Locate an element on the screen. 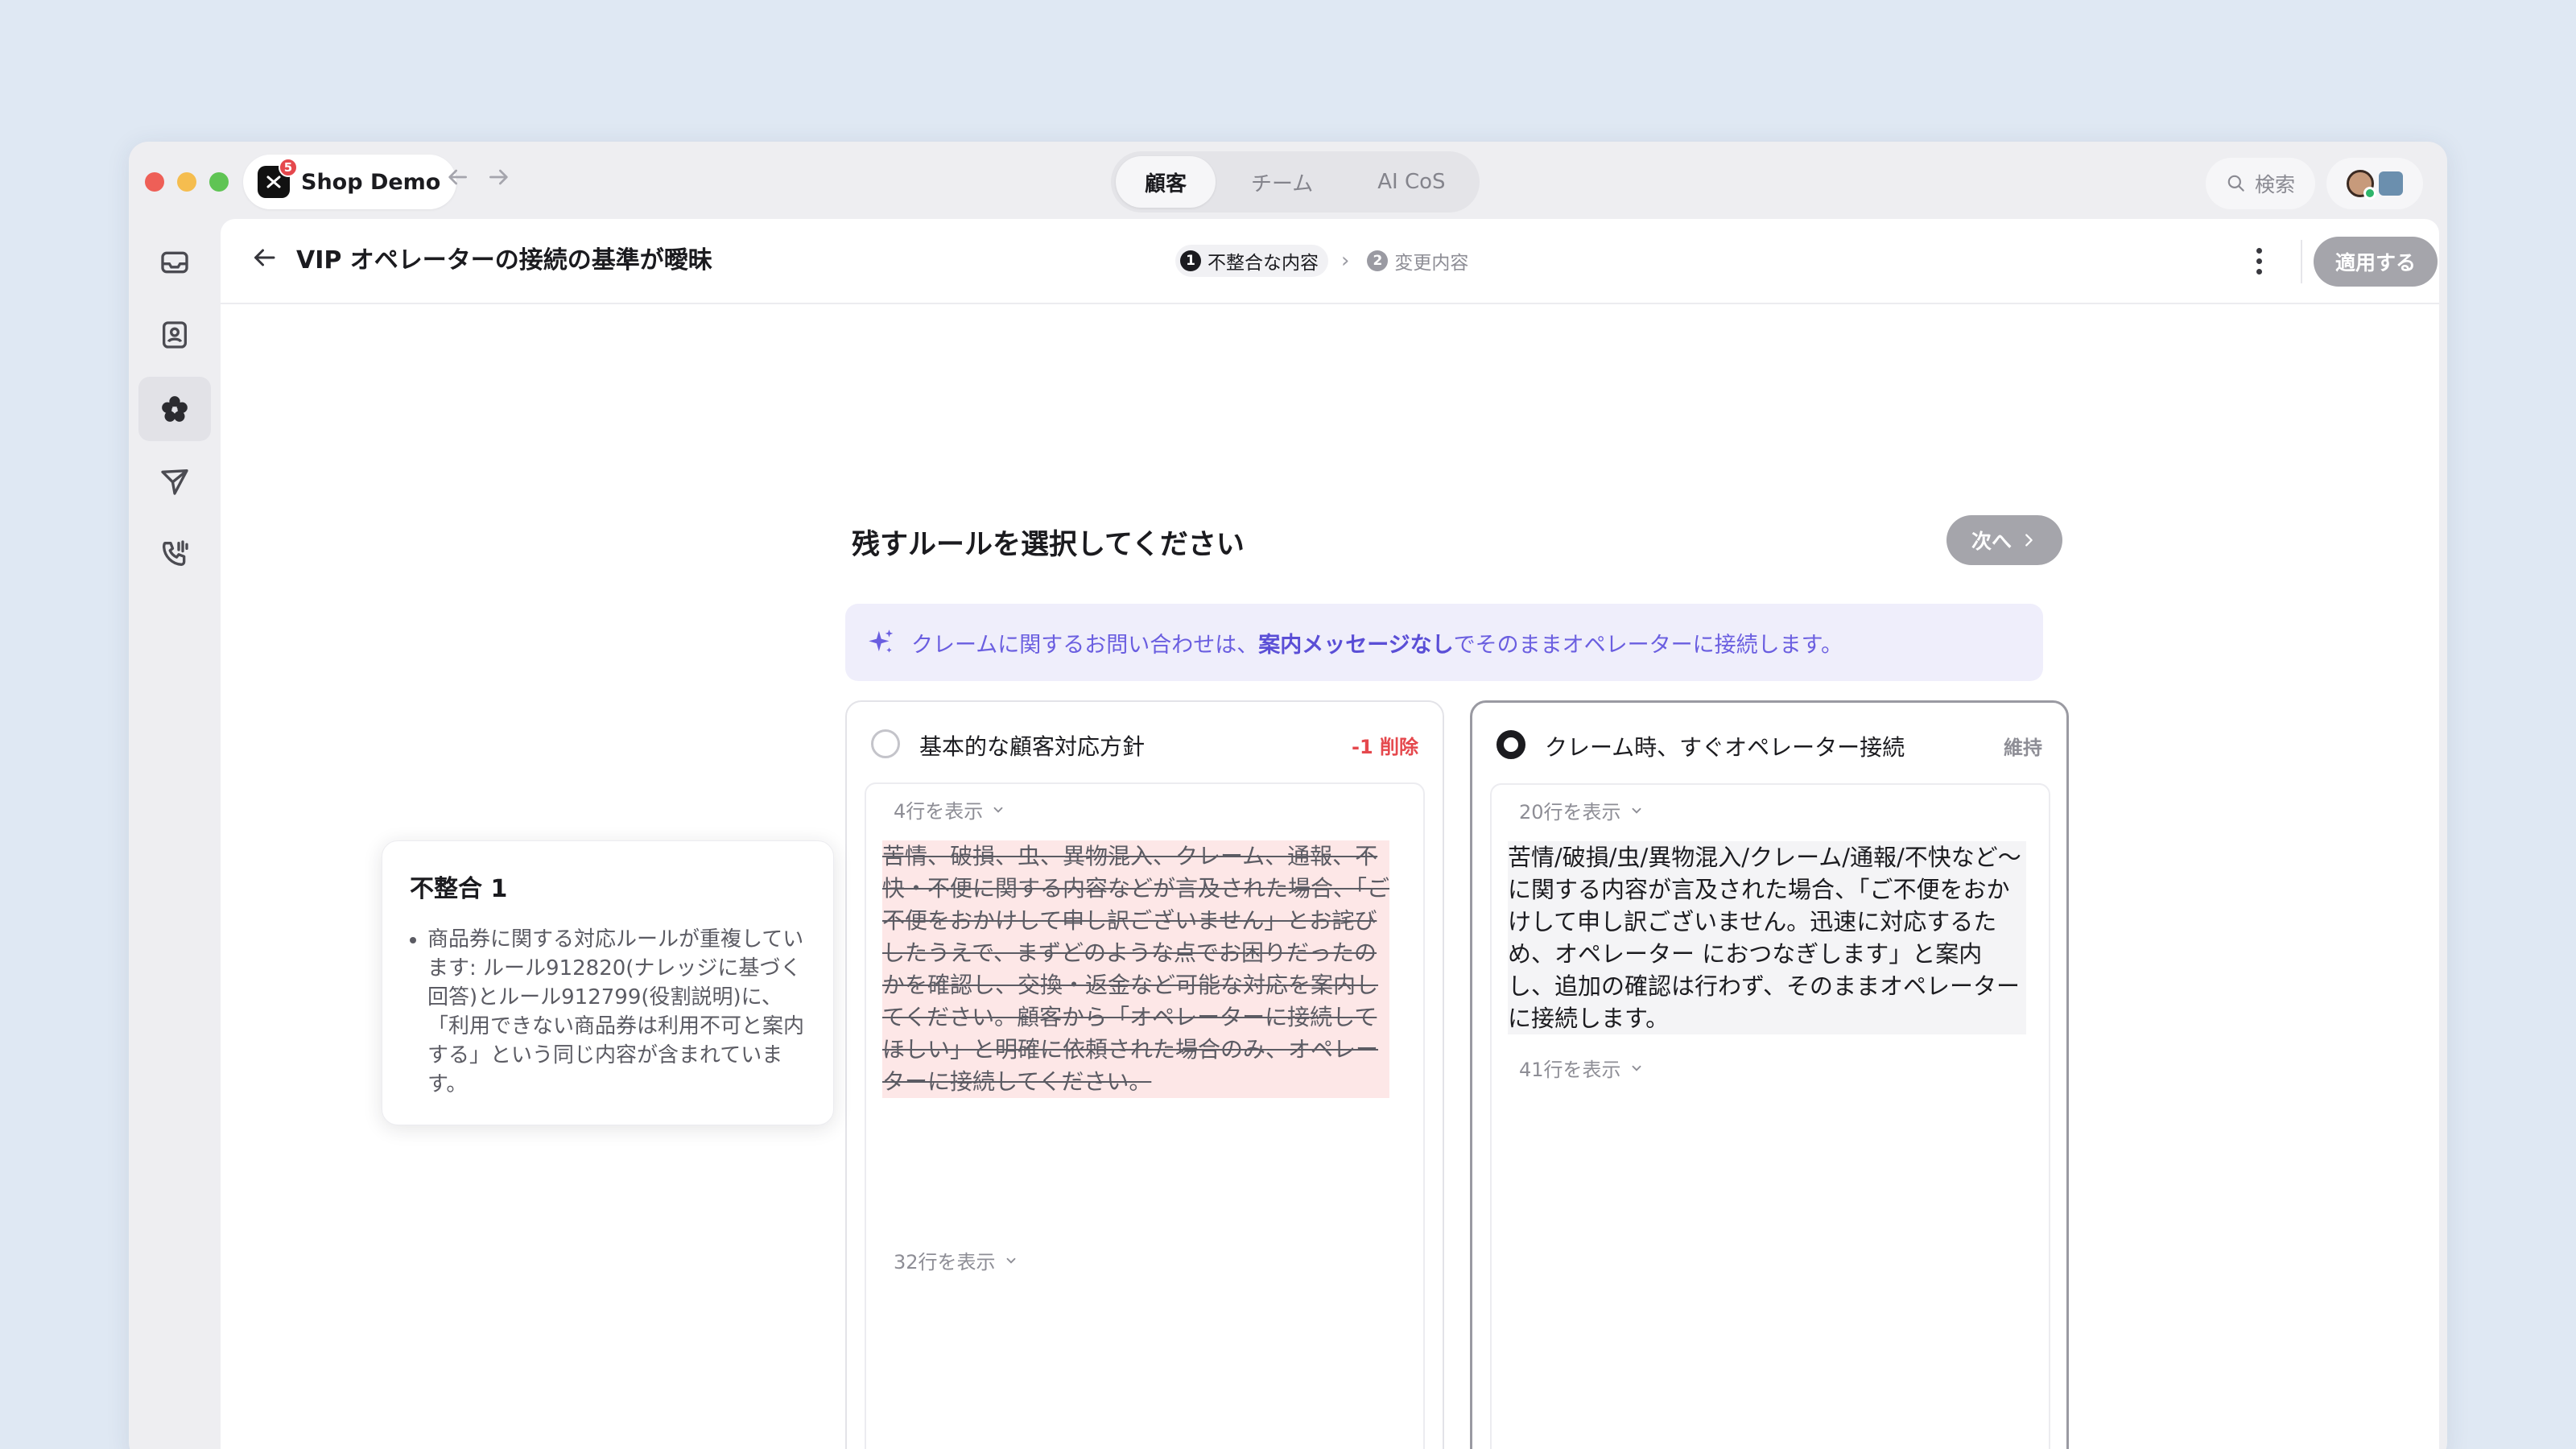  phone-icon is located at coordinates (175, 553).